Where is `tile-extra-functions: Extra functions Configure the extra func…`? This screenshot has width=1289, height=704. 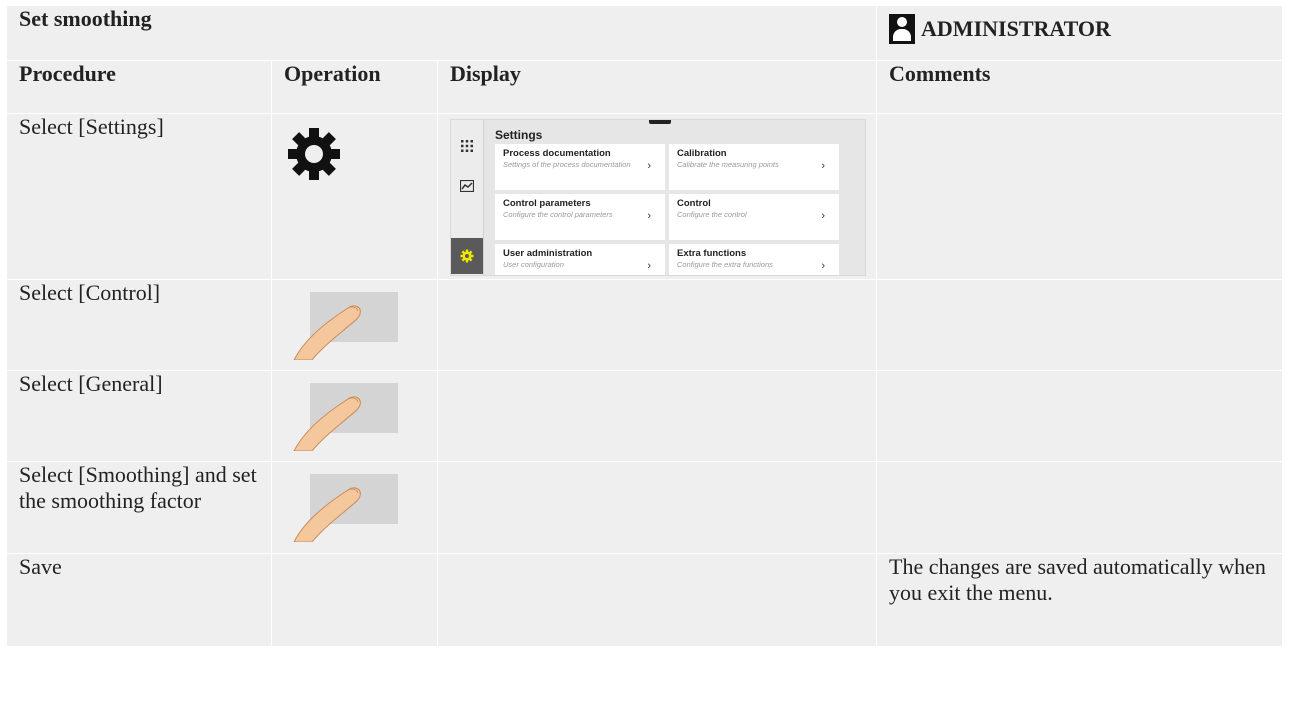 tile-extra-functions: Extra functions Configure the extra func… is located at coordinates (754, 259).